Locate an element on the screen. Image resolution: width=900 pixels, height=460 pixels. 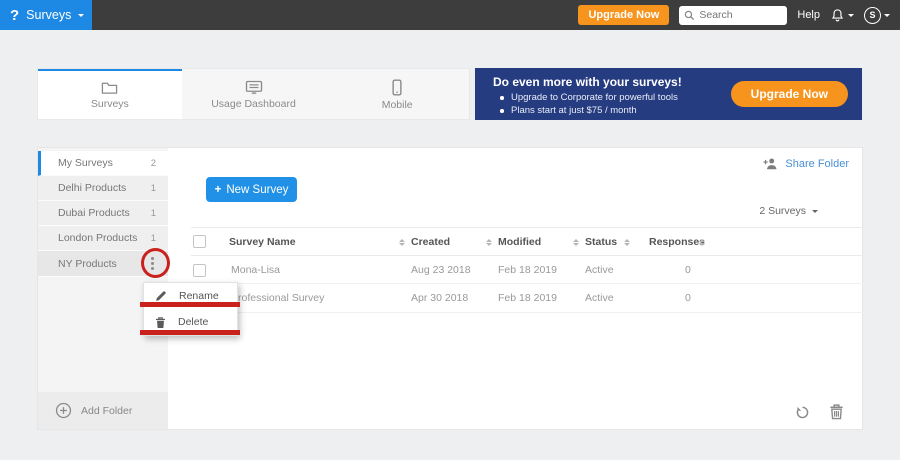
search-icon is located at coordinates (690, 15).